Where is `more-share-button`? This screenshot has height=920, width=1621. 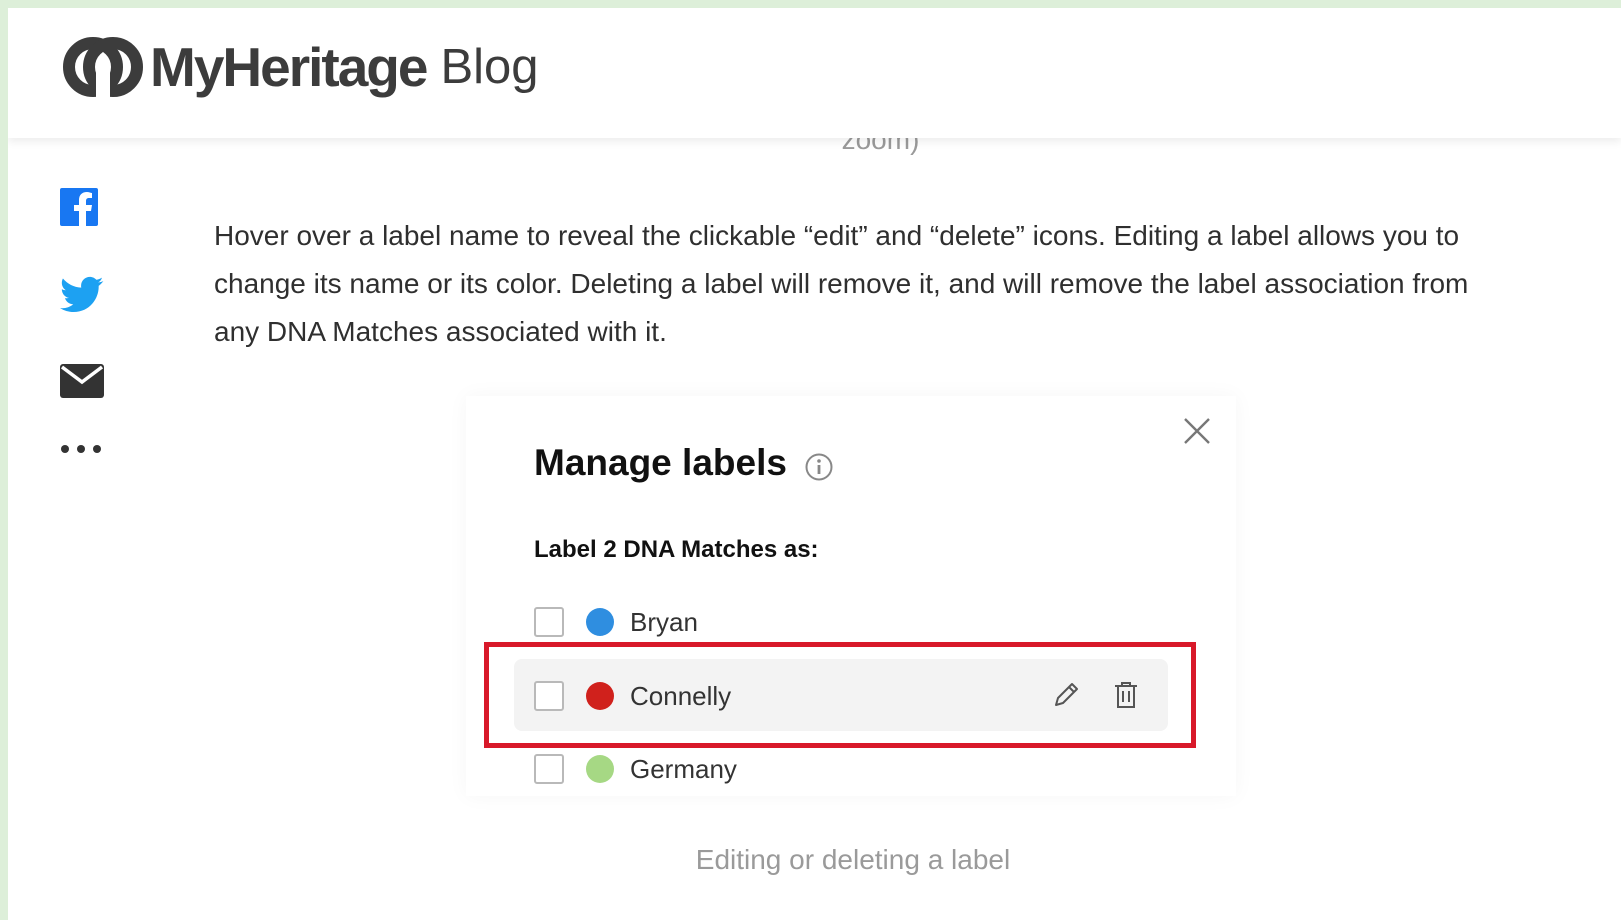
more-share-button is located at coordinates (81, 451).